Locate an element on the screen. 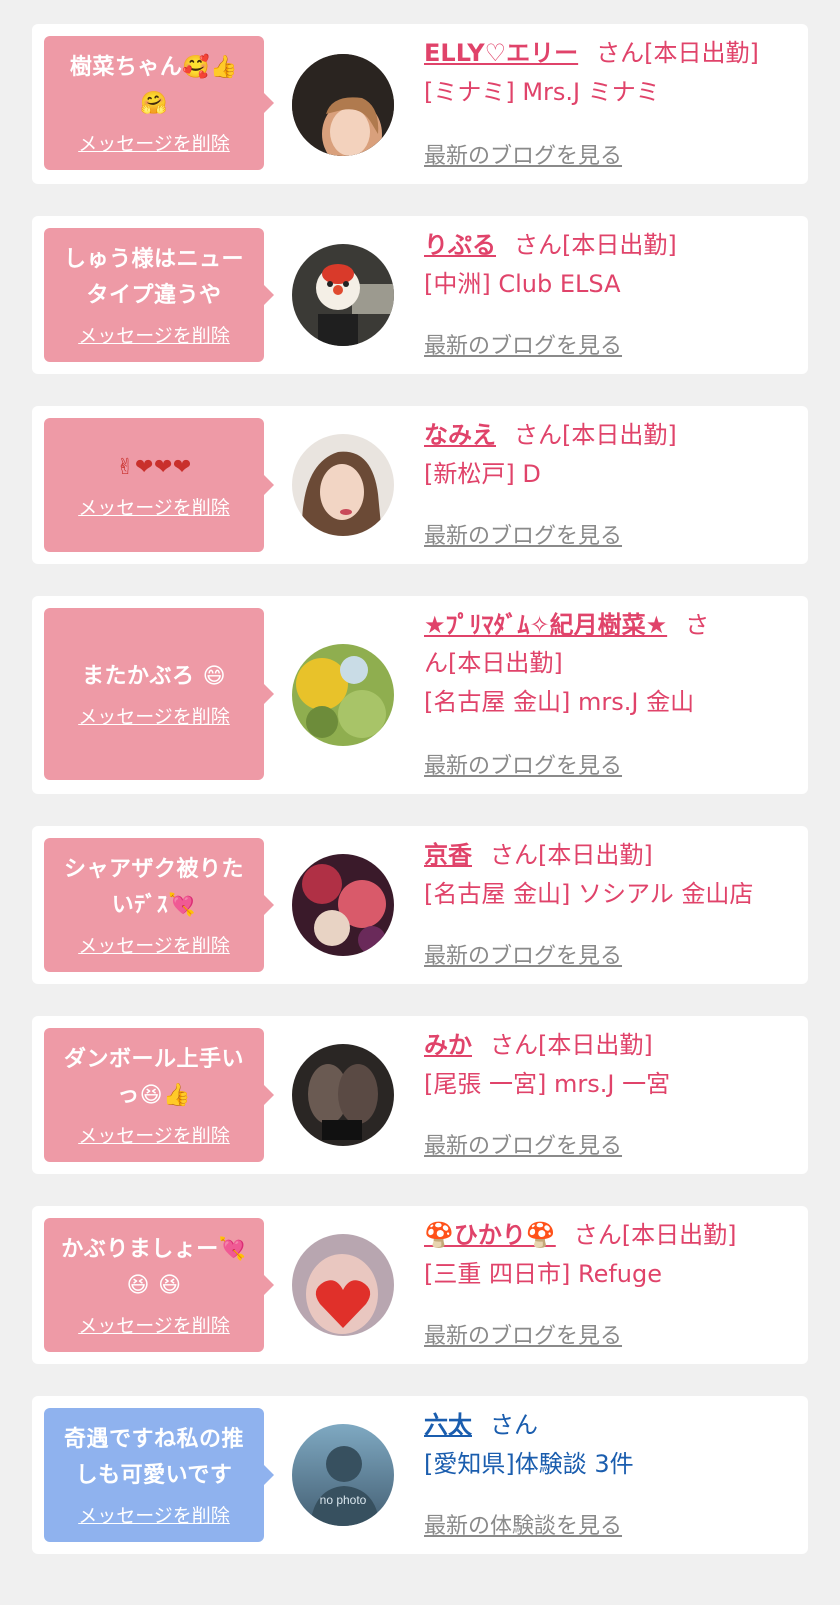 This screenshot has width=840, height=1605. message-bubble: ダンボール上手い っ😆👍 メッセージを削除 is located at coordinates (159, 1095).